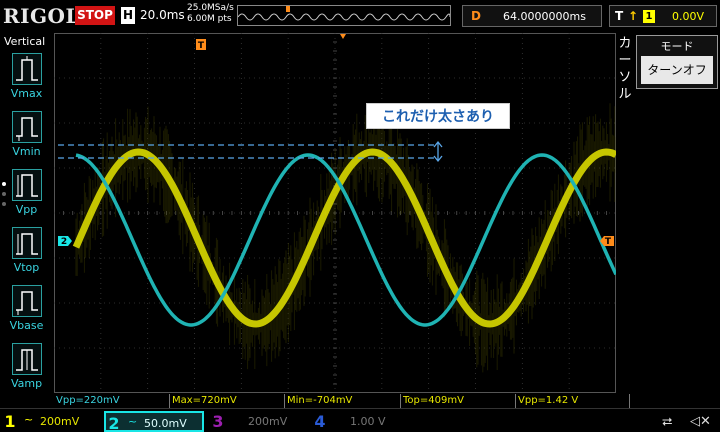 This screenshot has width=720, height=432. I want to click on readout-ch1-max: Max=720mV, so click(227, 401).